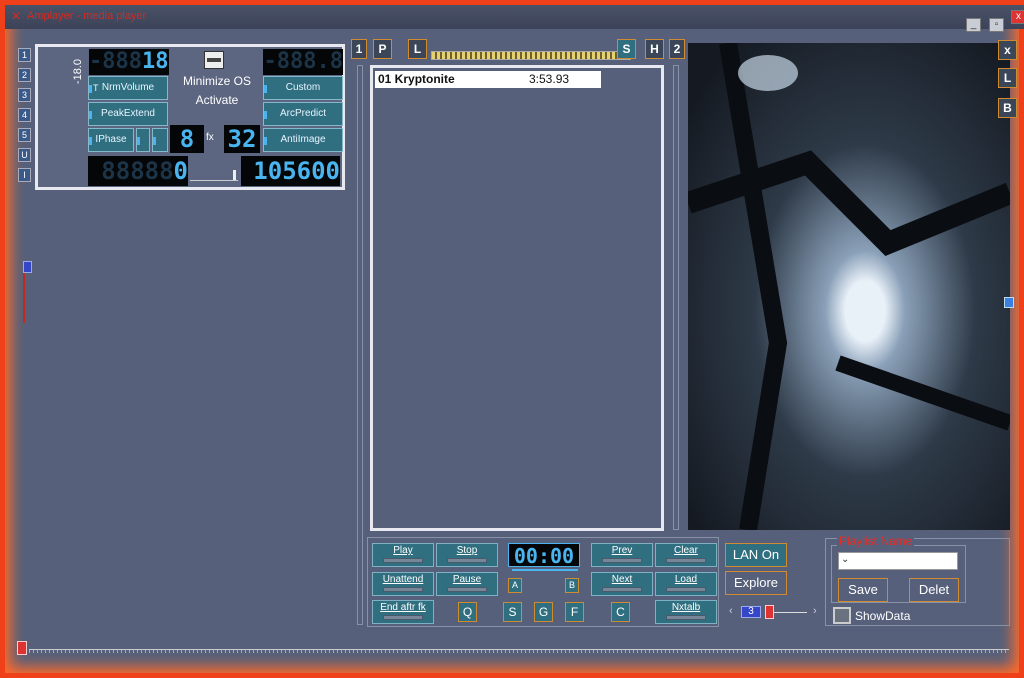  What do you see at coordinates (128, 114) in the screenshot?
I see `peak-extend-button: PeakExtend` at bounding box center [128, 114].